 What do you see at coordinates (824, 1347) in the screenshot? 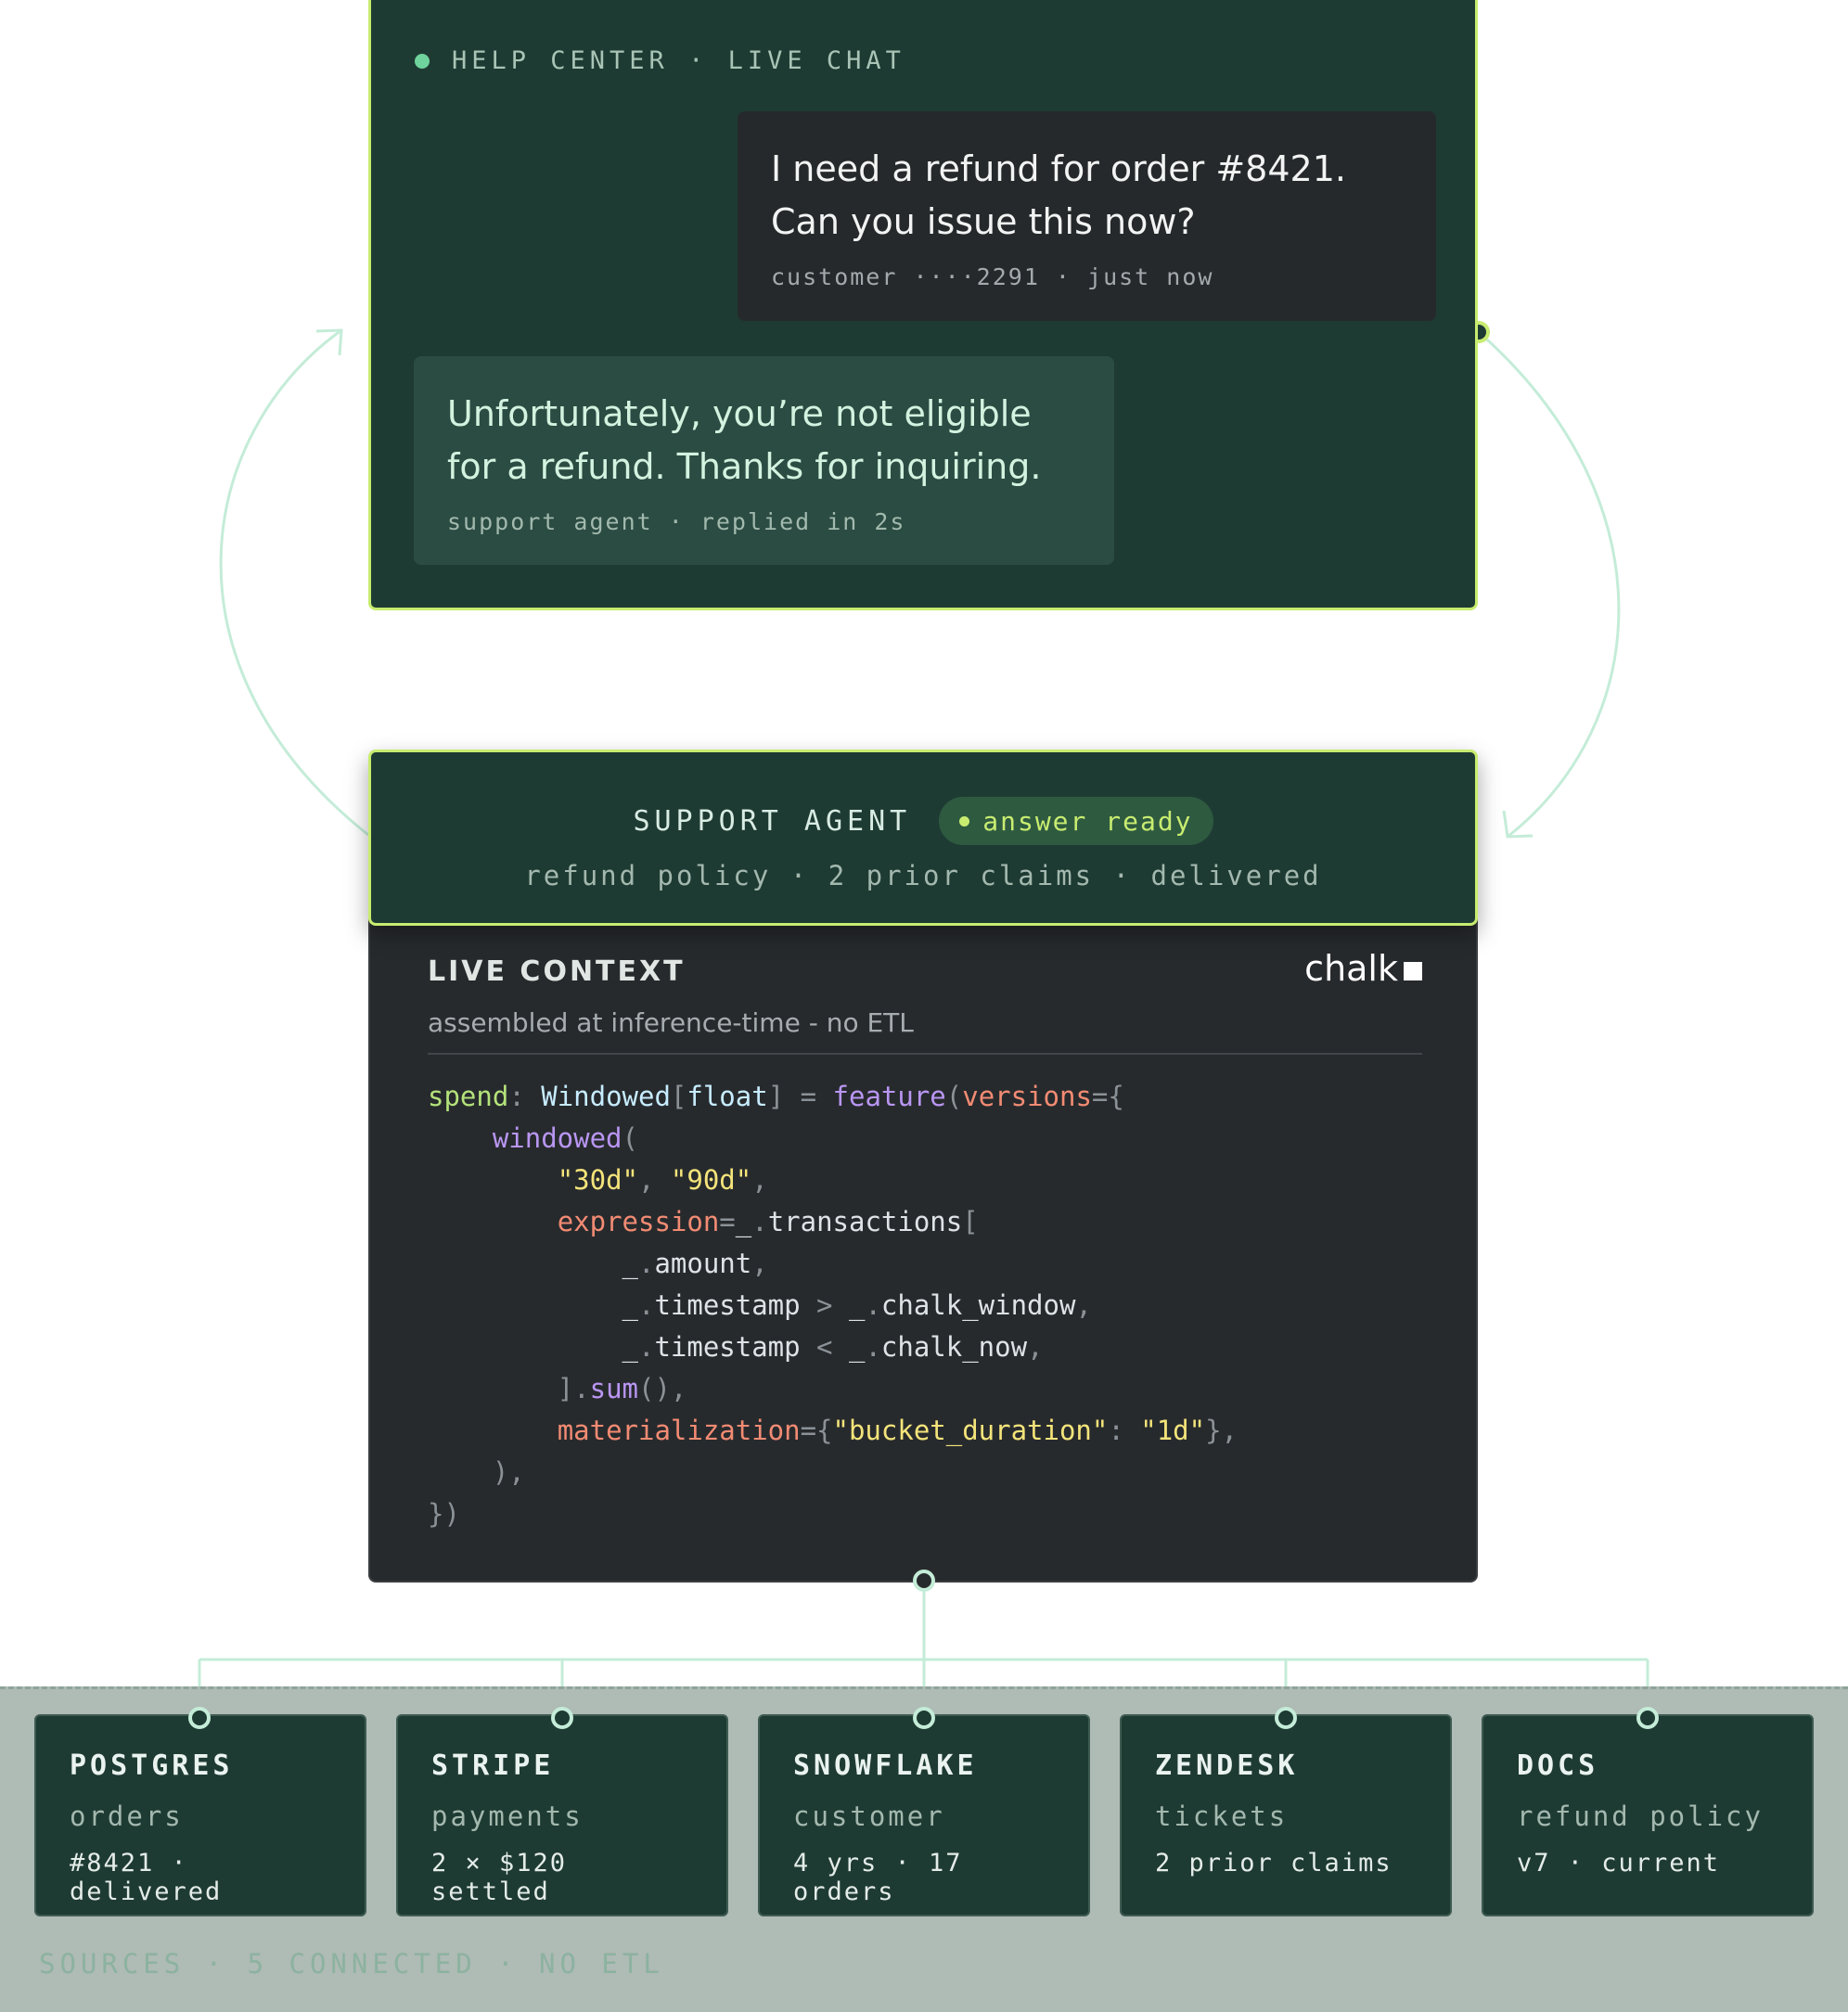
I see `code-token: <` at bounding box center [824, 1347].